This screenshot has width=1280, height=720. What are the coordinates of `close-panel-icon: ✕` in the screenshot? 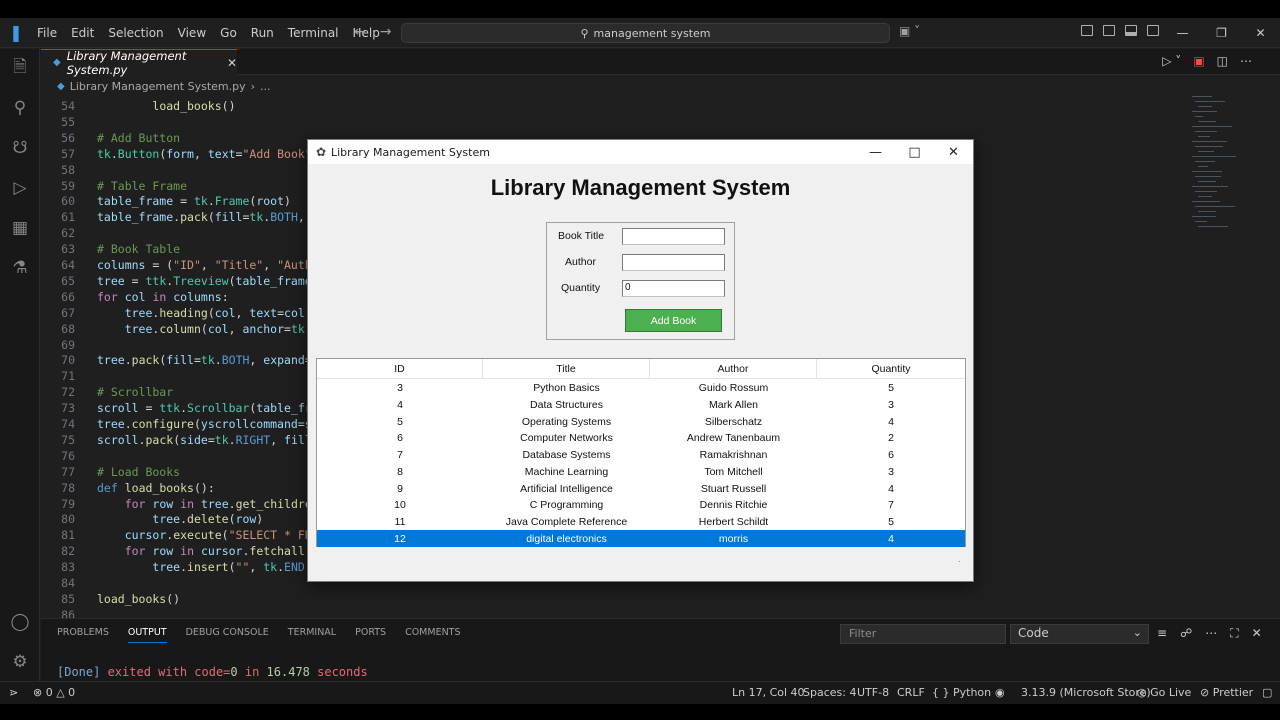 It's located at (1257, 633).